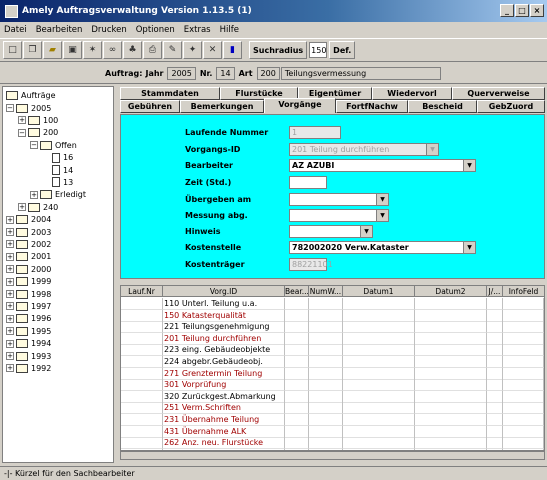 The image size is (547, 480). What do you see at coordinates (92, 50) in the screenshot?
I see `find-icon: ✶` at bounding box center [92, 50].